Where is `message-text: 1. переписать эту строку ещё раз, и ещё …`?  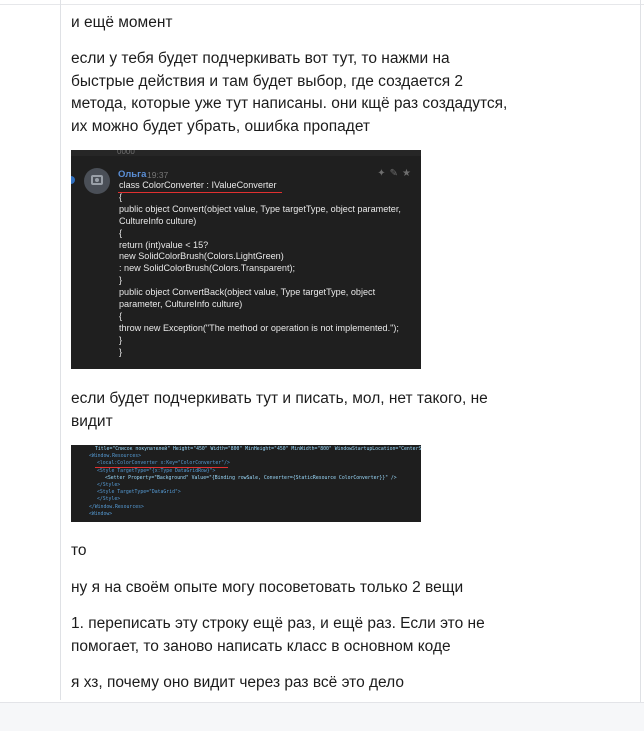
message-text: 1. переписать эту строку ещё раз, и ещё … is located at coordinates (306, 635).